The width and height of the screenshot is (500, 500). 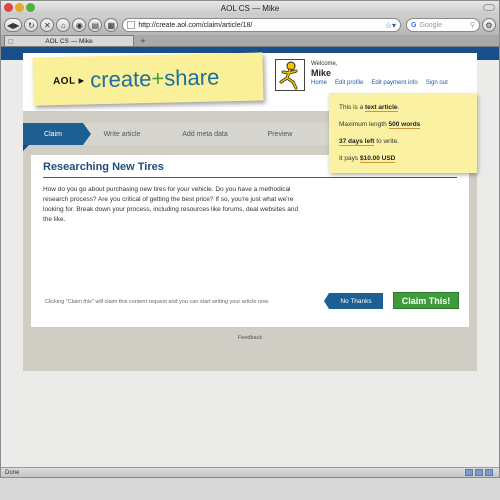 What do you see at coordinates (250, 41) in the screenshot?
I see `tab-bar: ▢ AOL CS — Mike +` at bounding box center [250, 41].